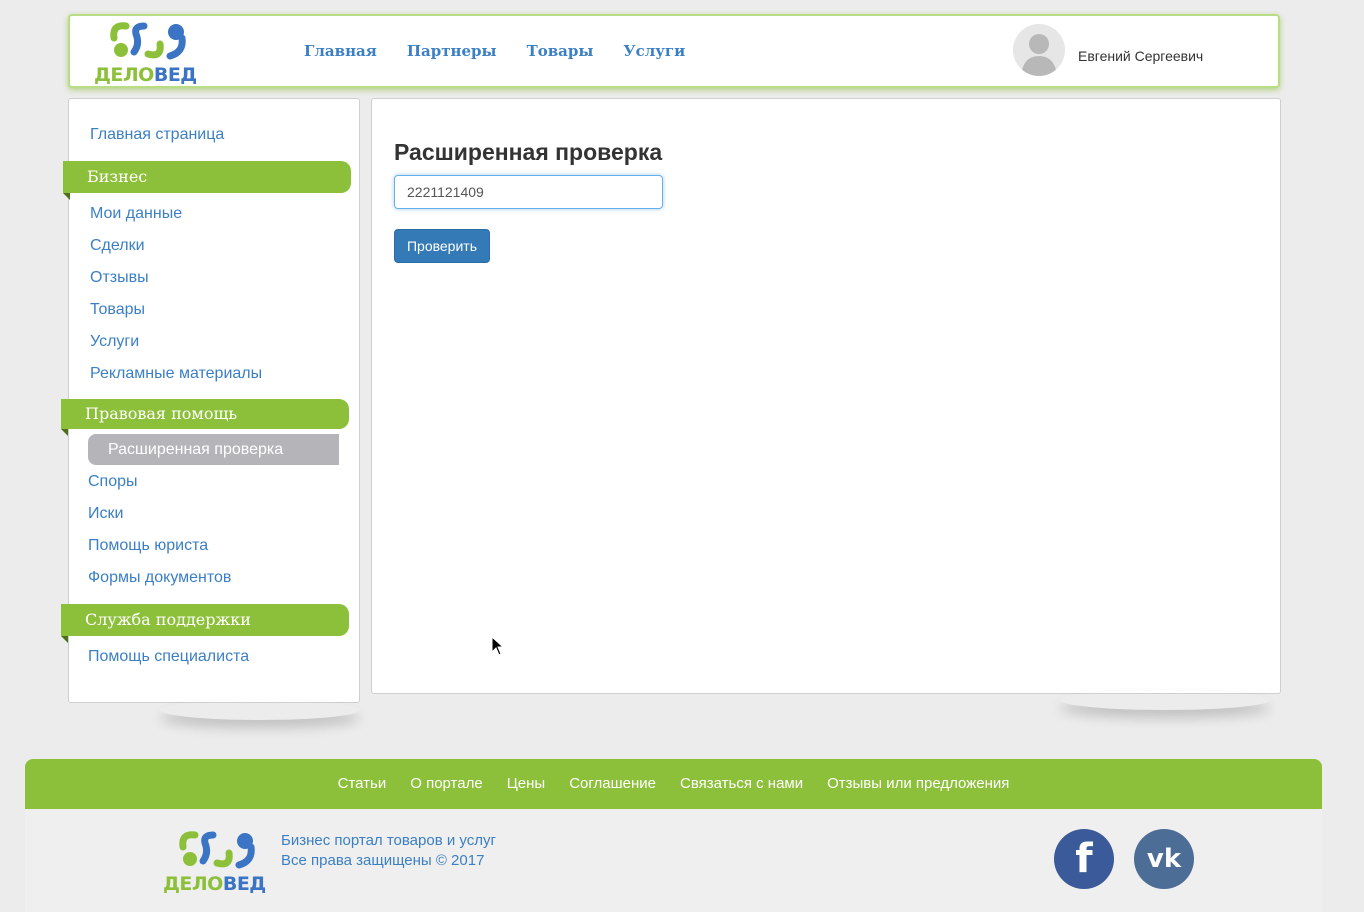 This screenshot has height=912, width=1364. What do you see at coordinates (1140, 56) in the screenshot?
I see `user-name: Евгений Сергеевич` at bounding box center [1140, 56].